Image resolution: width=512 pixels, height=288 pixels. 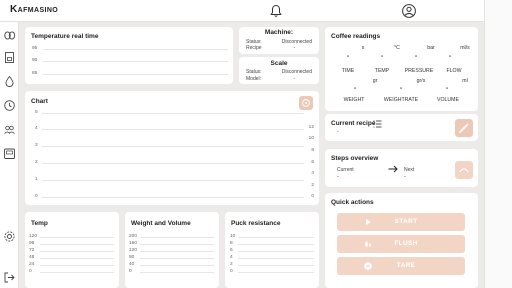 I want to click on chart-left-tick: 5, so click(x=36, y=112).